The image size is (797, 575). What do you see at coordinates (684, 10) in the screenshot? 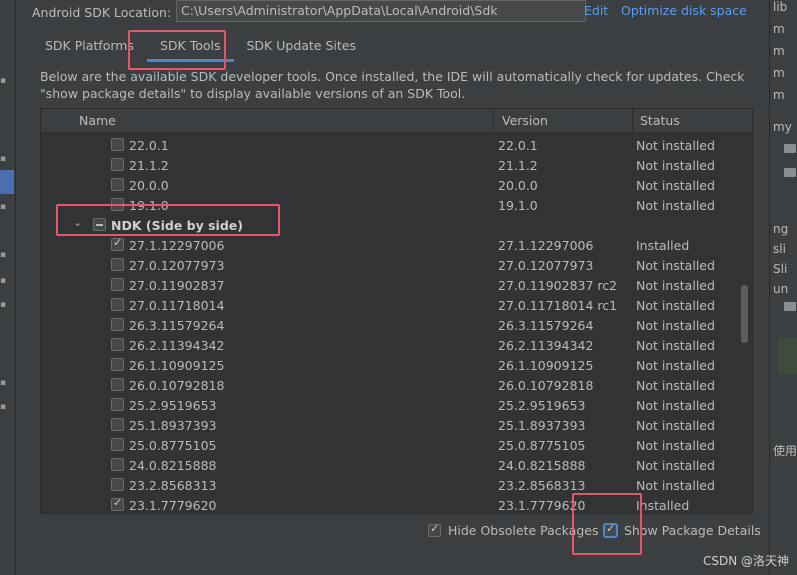
I see `optimize-disk-space-link: Optimize disk space` at bounding box center [684, 10].